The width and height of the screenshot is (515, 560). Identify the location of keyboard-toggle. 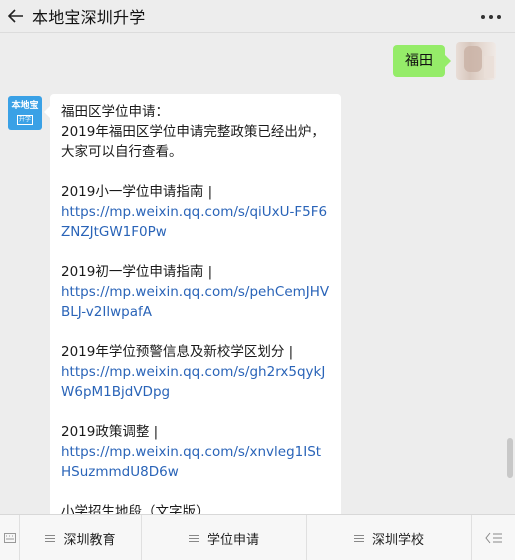
(10, 537).